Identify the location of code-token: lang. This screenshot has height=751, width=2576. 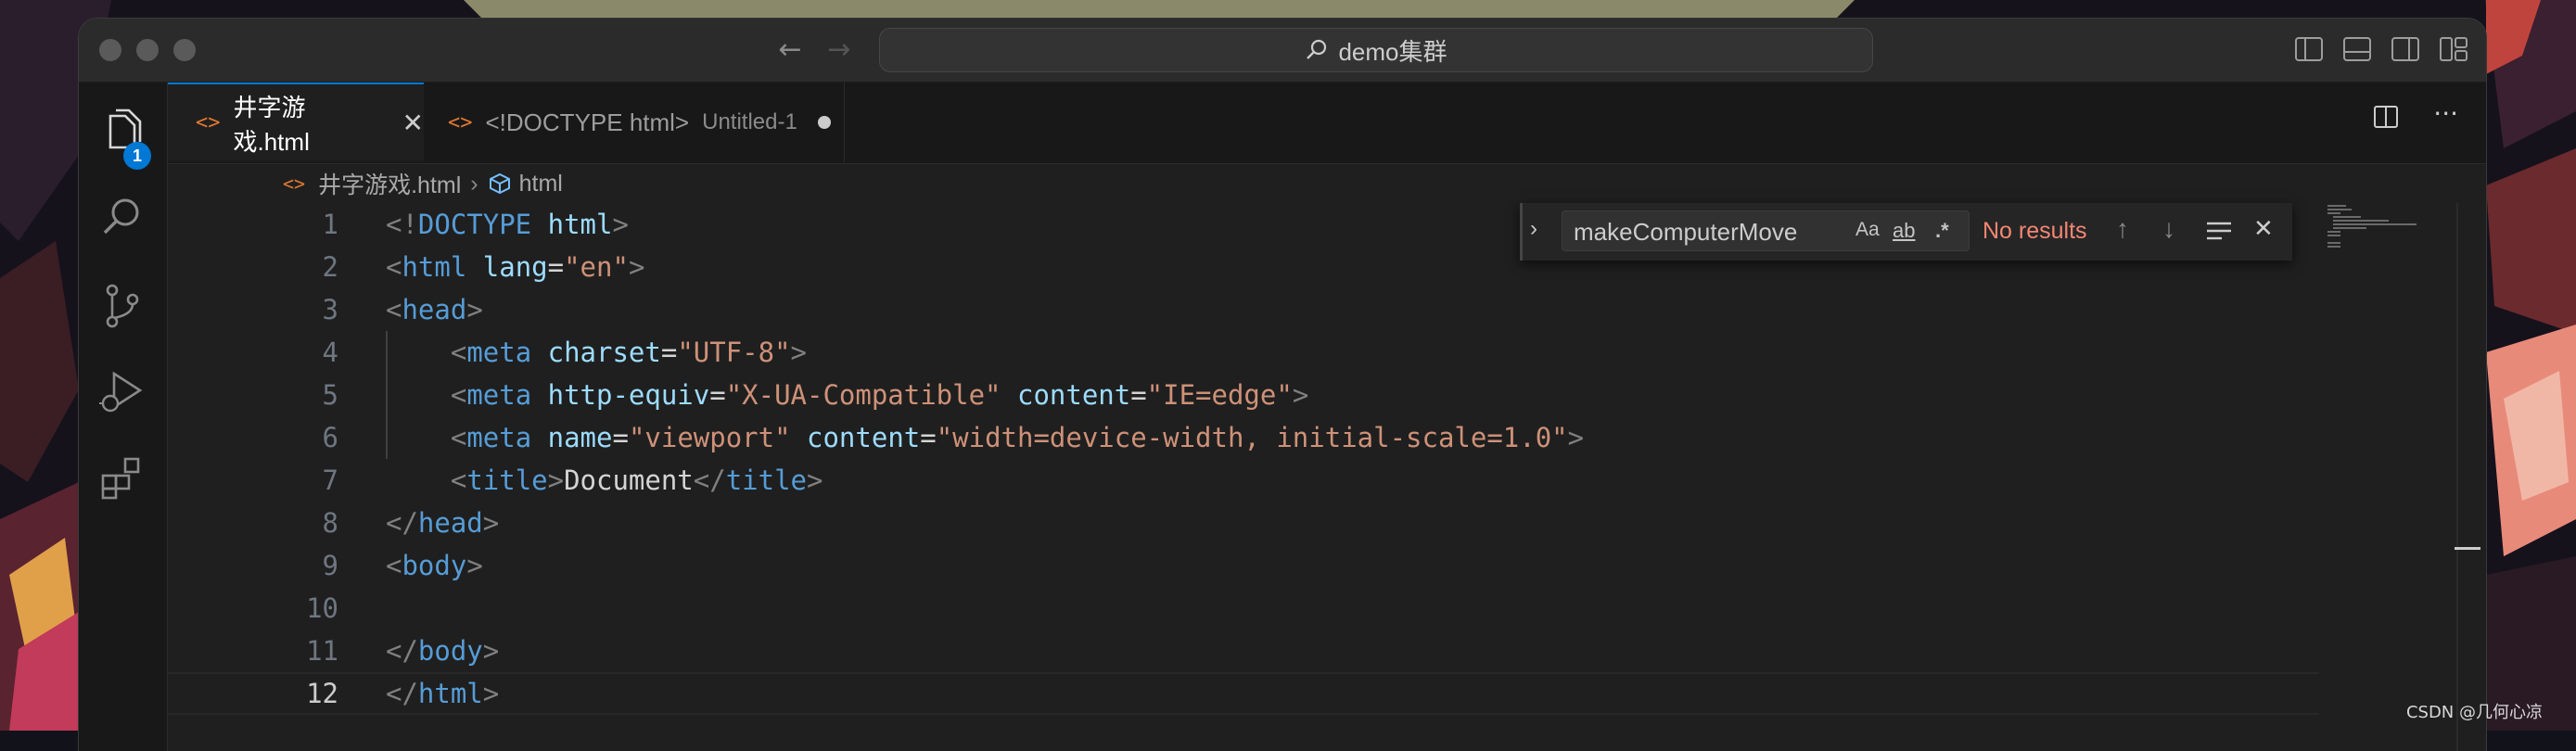
(515, 267).